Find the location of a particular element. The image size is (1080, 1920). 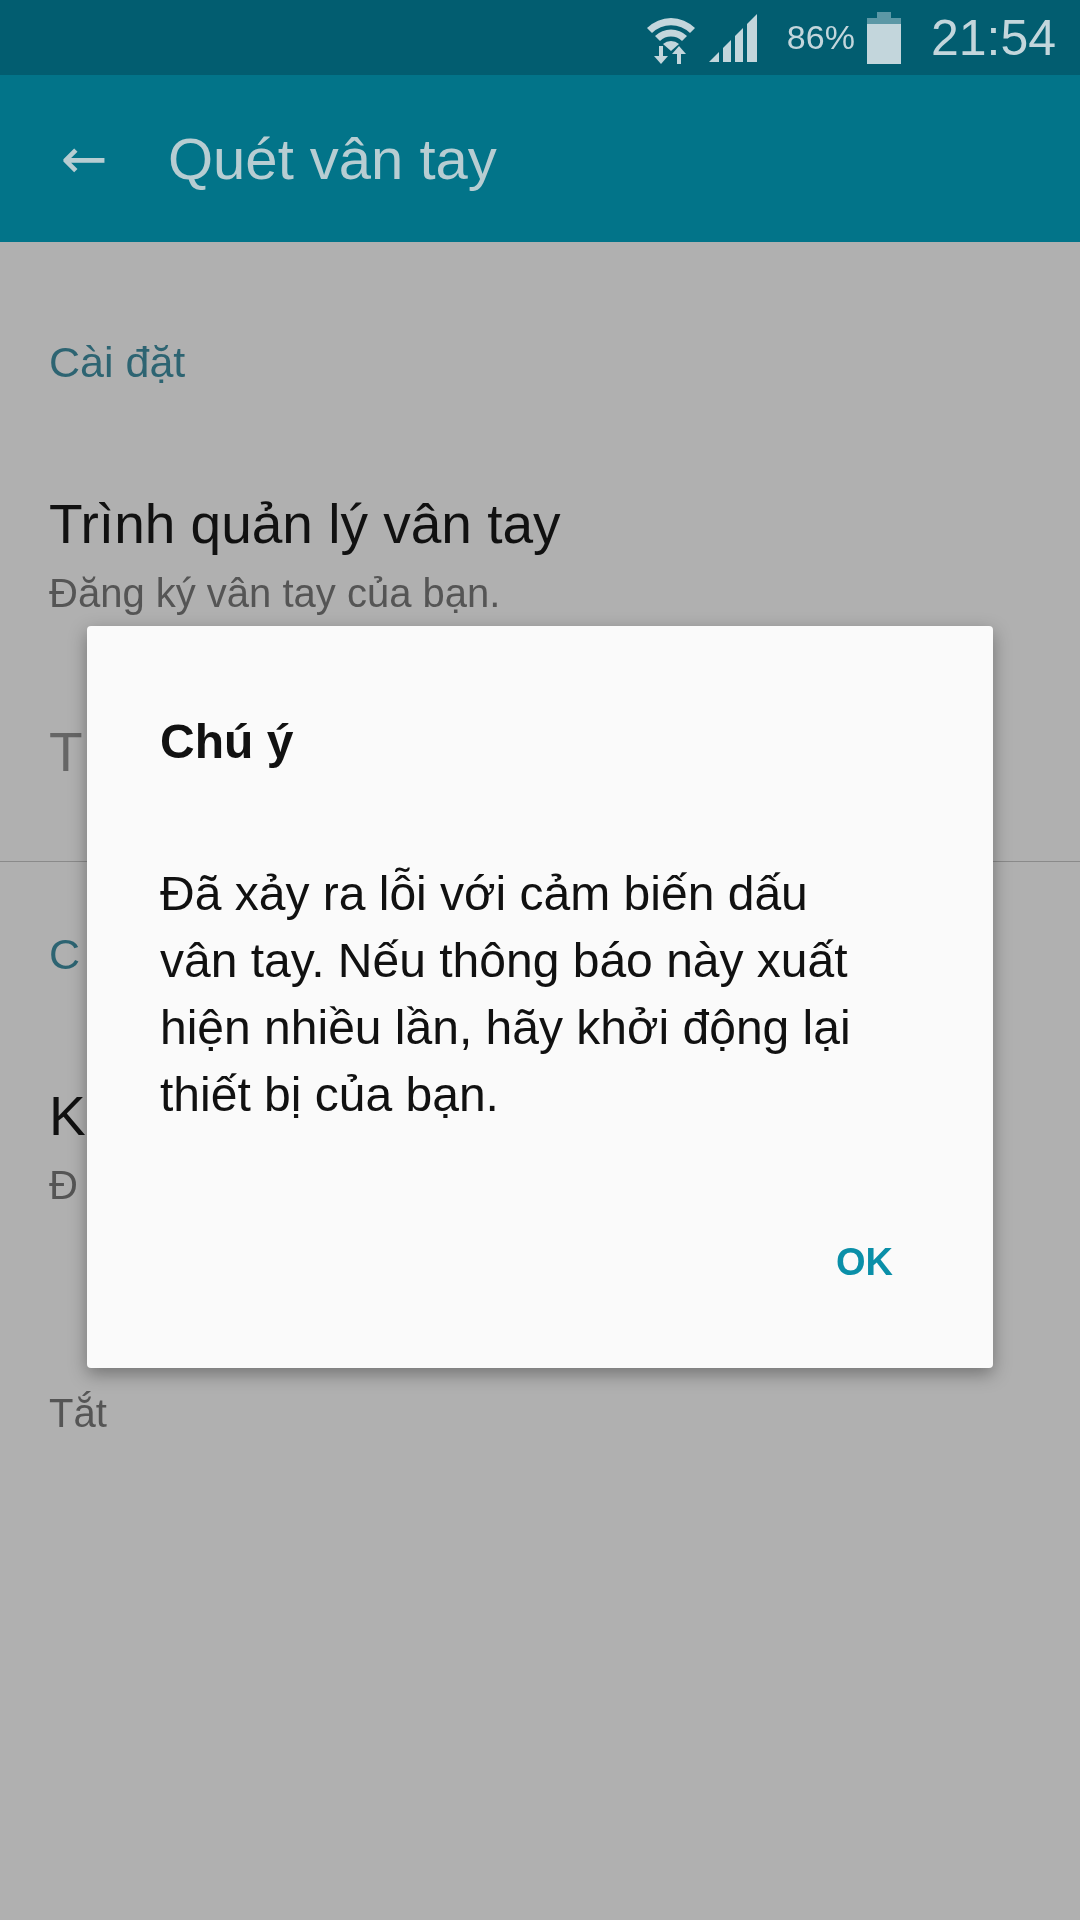

dialog-message: Đã xảy ra lỗi với cảm biến dấu vân tay. Nếu thông báo này xuất hiện nhiều lần, hãy khởi động lại thiết bị của bạn. is located at coordinates (506, 994).